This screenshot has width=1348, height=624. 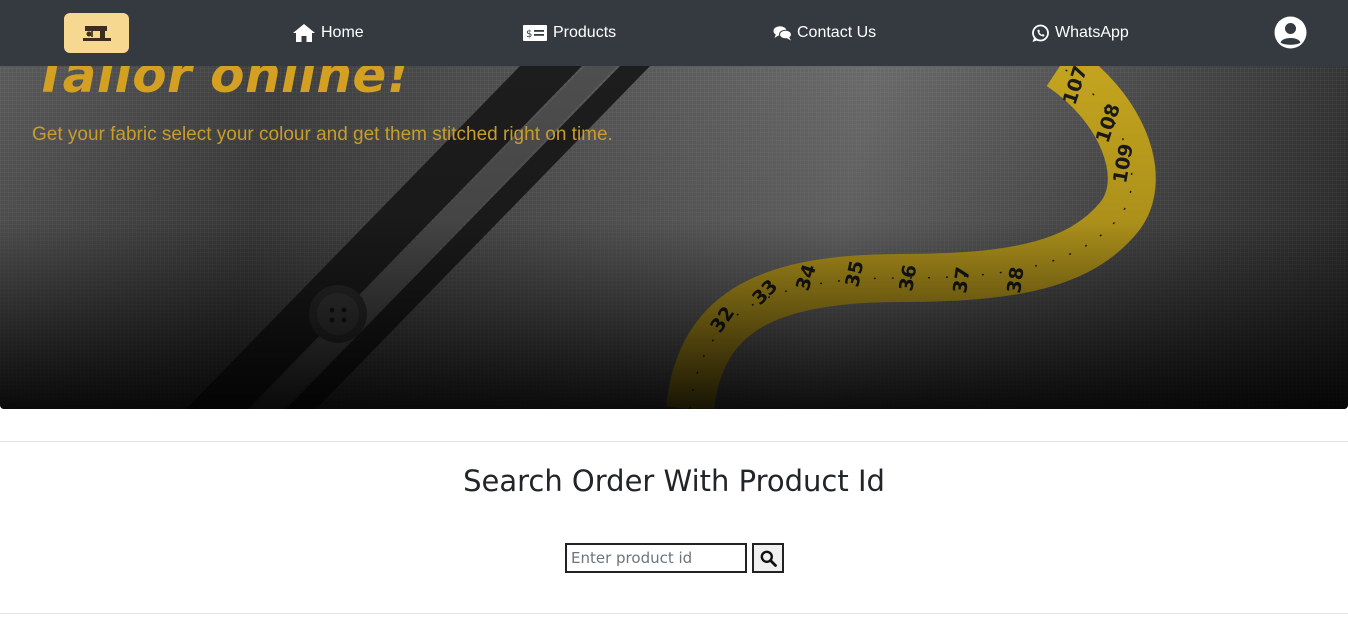 I want to click on logo, so click(x=96, y=33).